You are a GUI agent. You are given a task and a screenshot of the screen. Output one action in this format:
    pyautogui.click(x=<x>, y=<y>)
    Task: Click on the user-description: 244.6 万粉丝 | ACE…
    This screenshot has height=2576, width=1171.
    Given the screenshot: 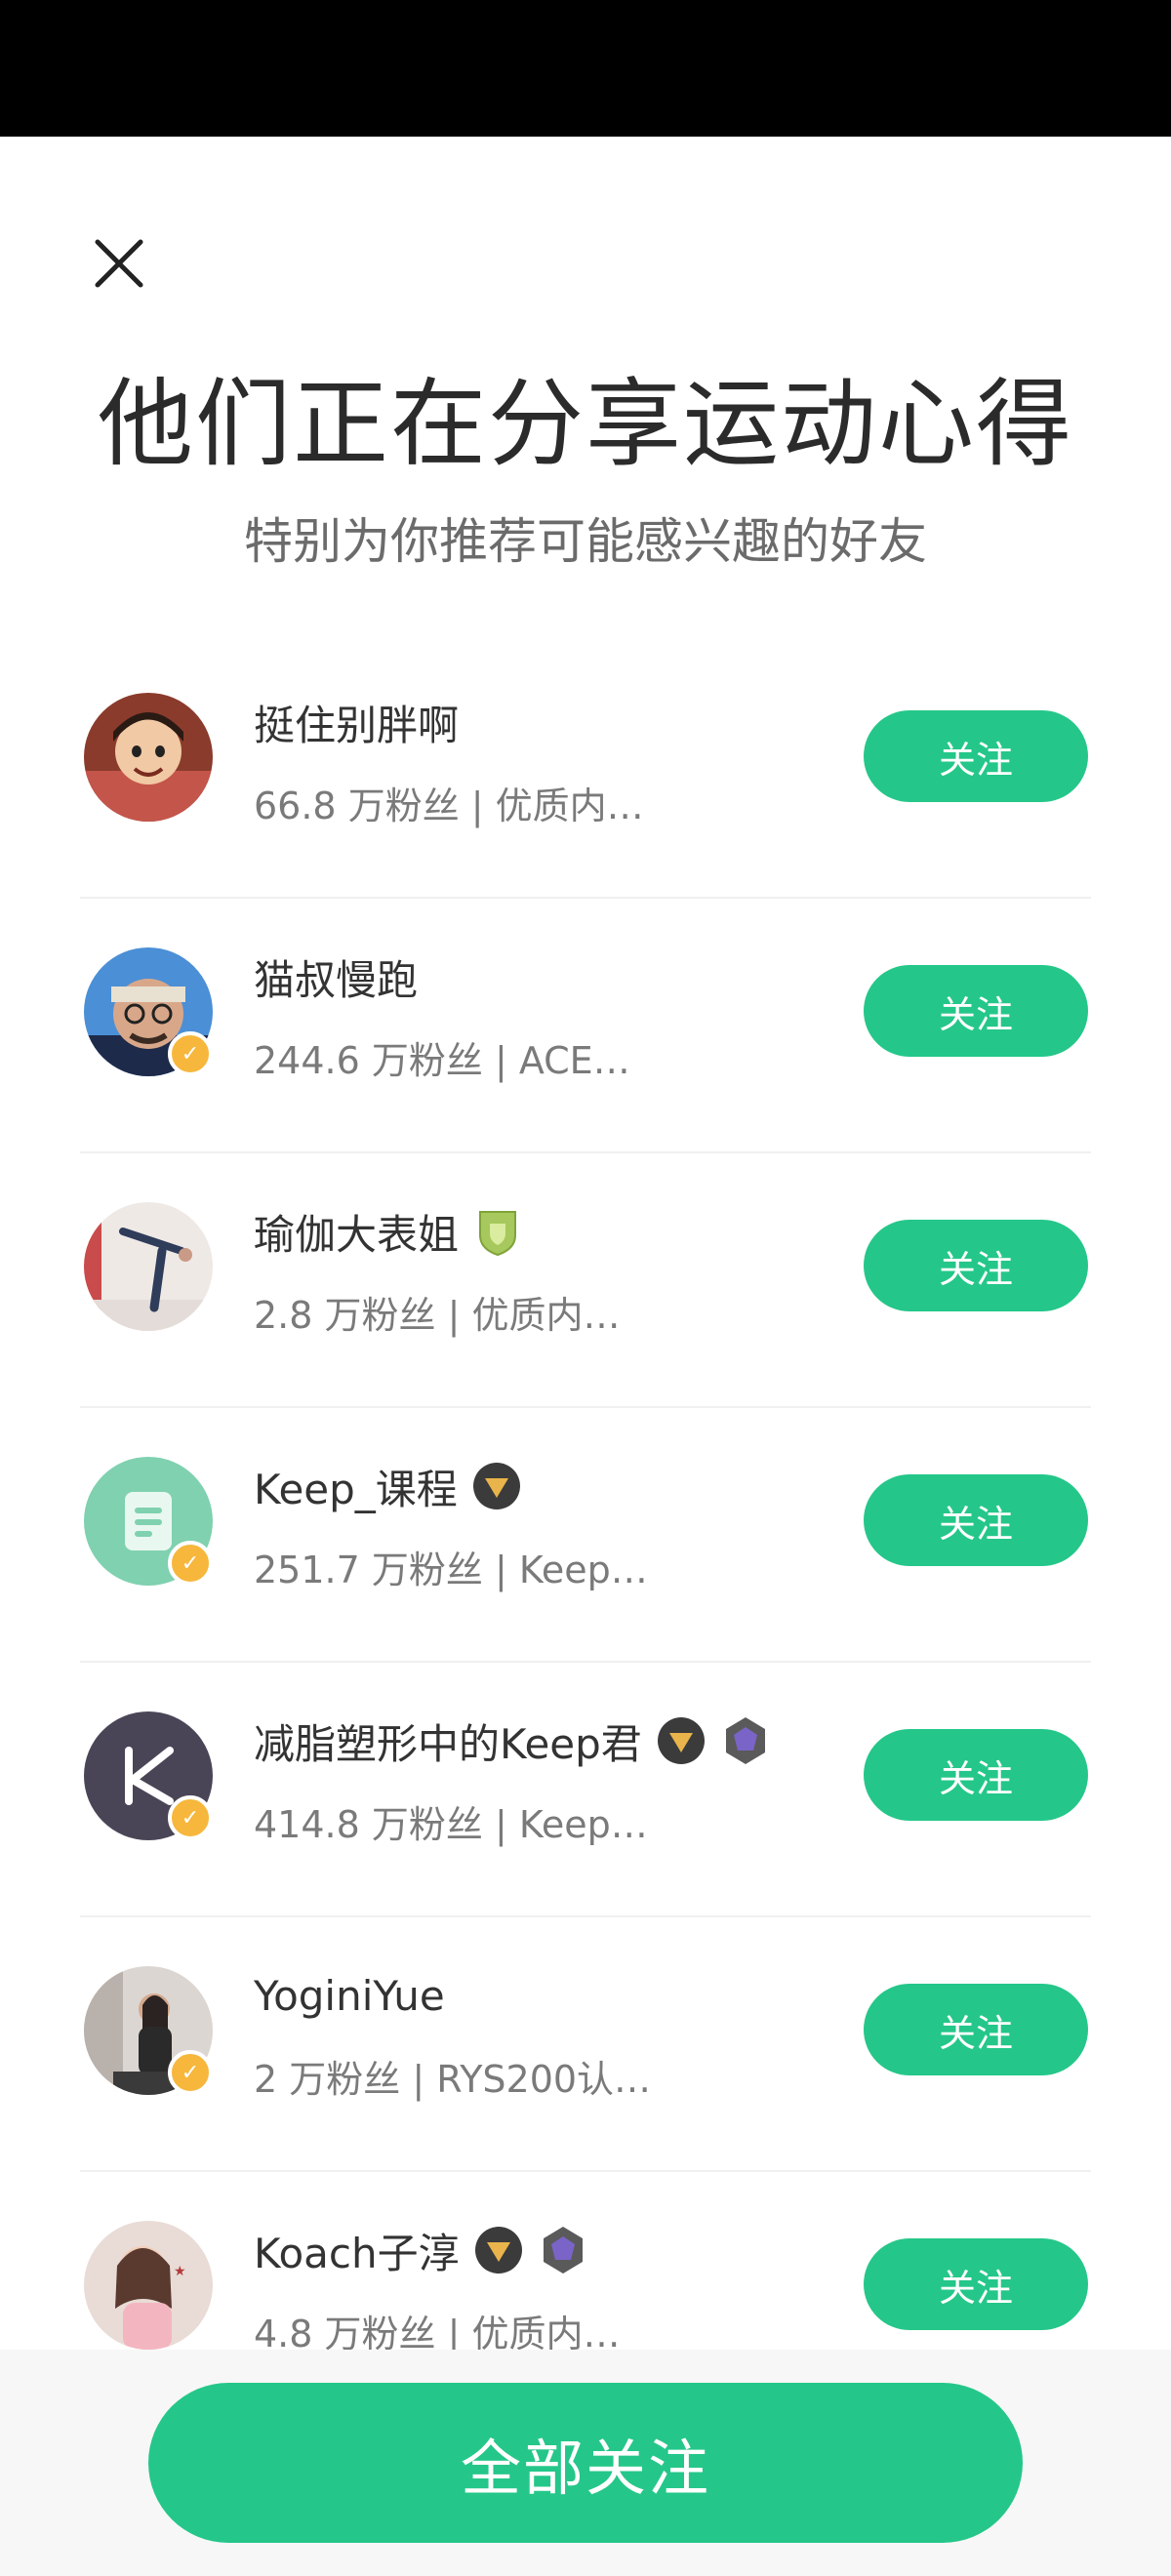 What is the action you would take?
    pyautogui.click(x=442, y=1060)
    